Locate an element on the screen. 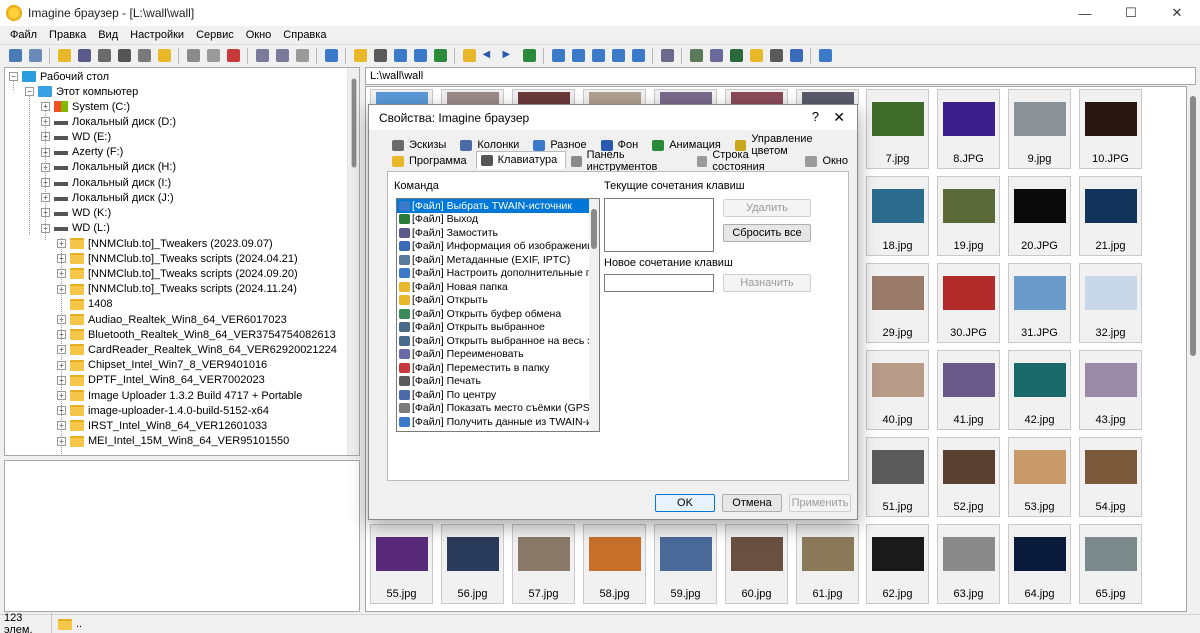  command-item: [Файл] Замостить is located at coordinates (498, 233).